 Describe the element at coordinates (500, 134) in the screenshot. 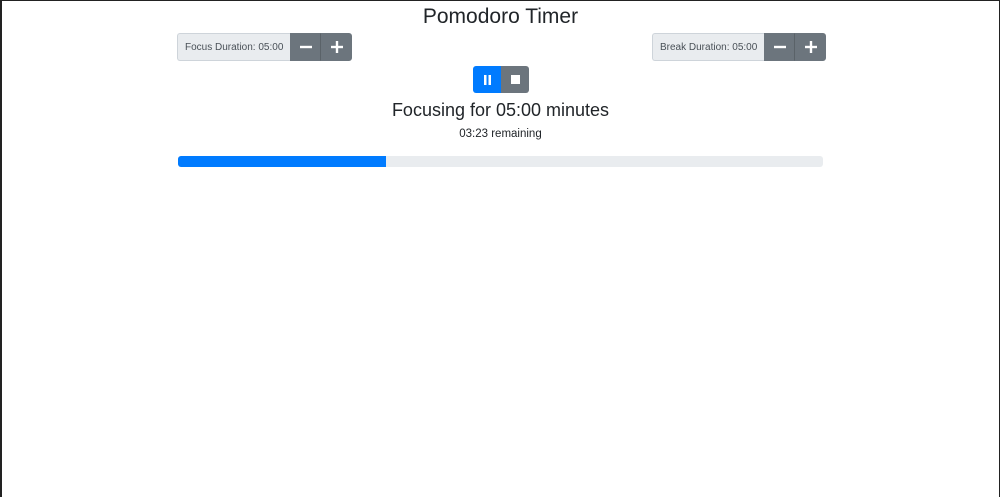

I see `time-remaining: 03:23 remaining` at that location.